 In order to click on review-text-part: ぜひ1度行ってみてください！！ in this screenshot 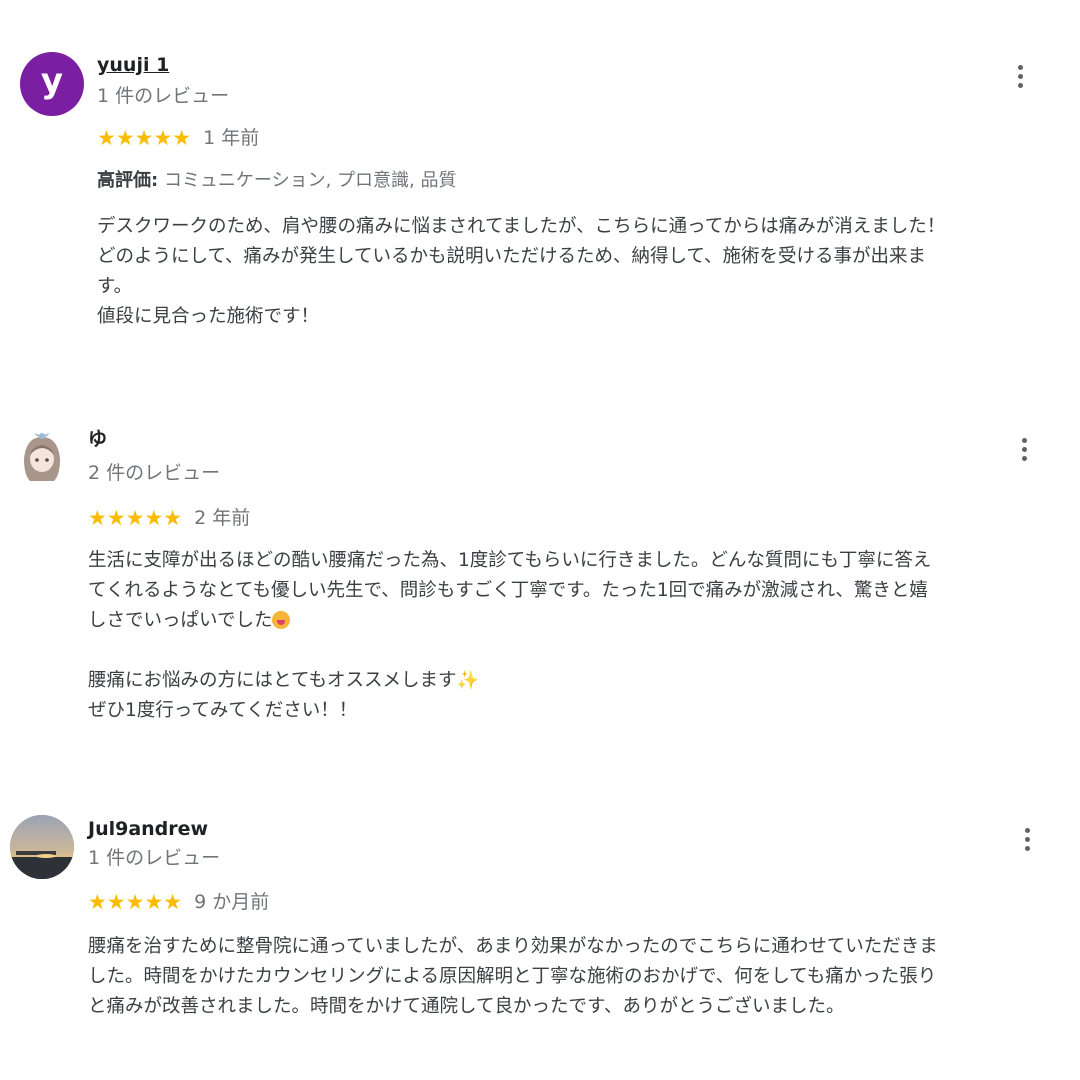, I will do `click(223, 710)`.